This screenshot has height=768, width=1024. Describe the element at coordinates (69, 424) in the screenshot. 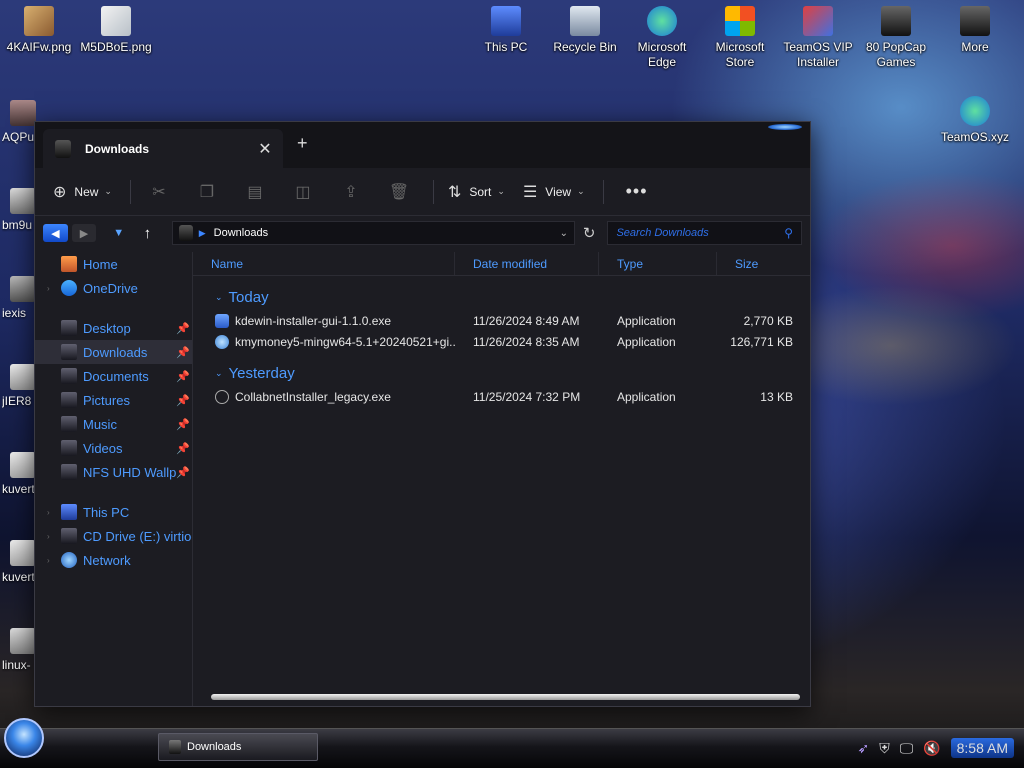

I see `music-folder-icon` at that location.